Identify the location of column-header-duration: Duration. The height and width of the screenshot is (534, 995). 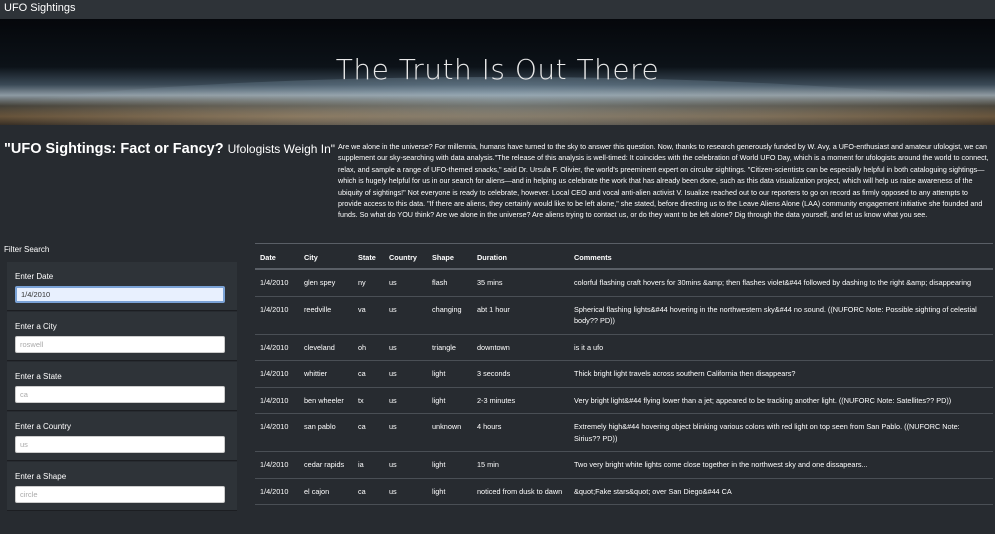
(520, 256).